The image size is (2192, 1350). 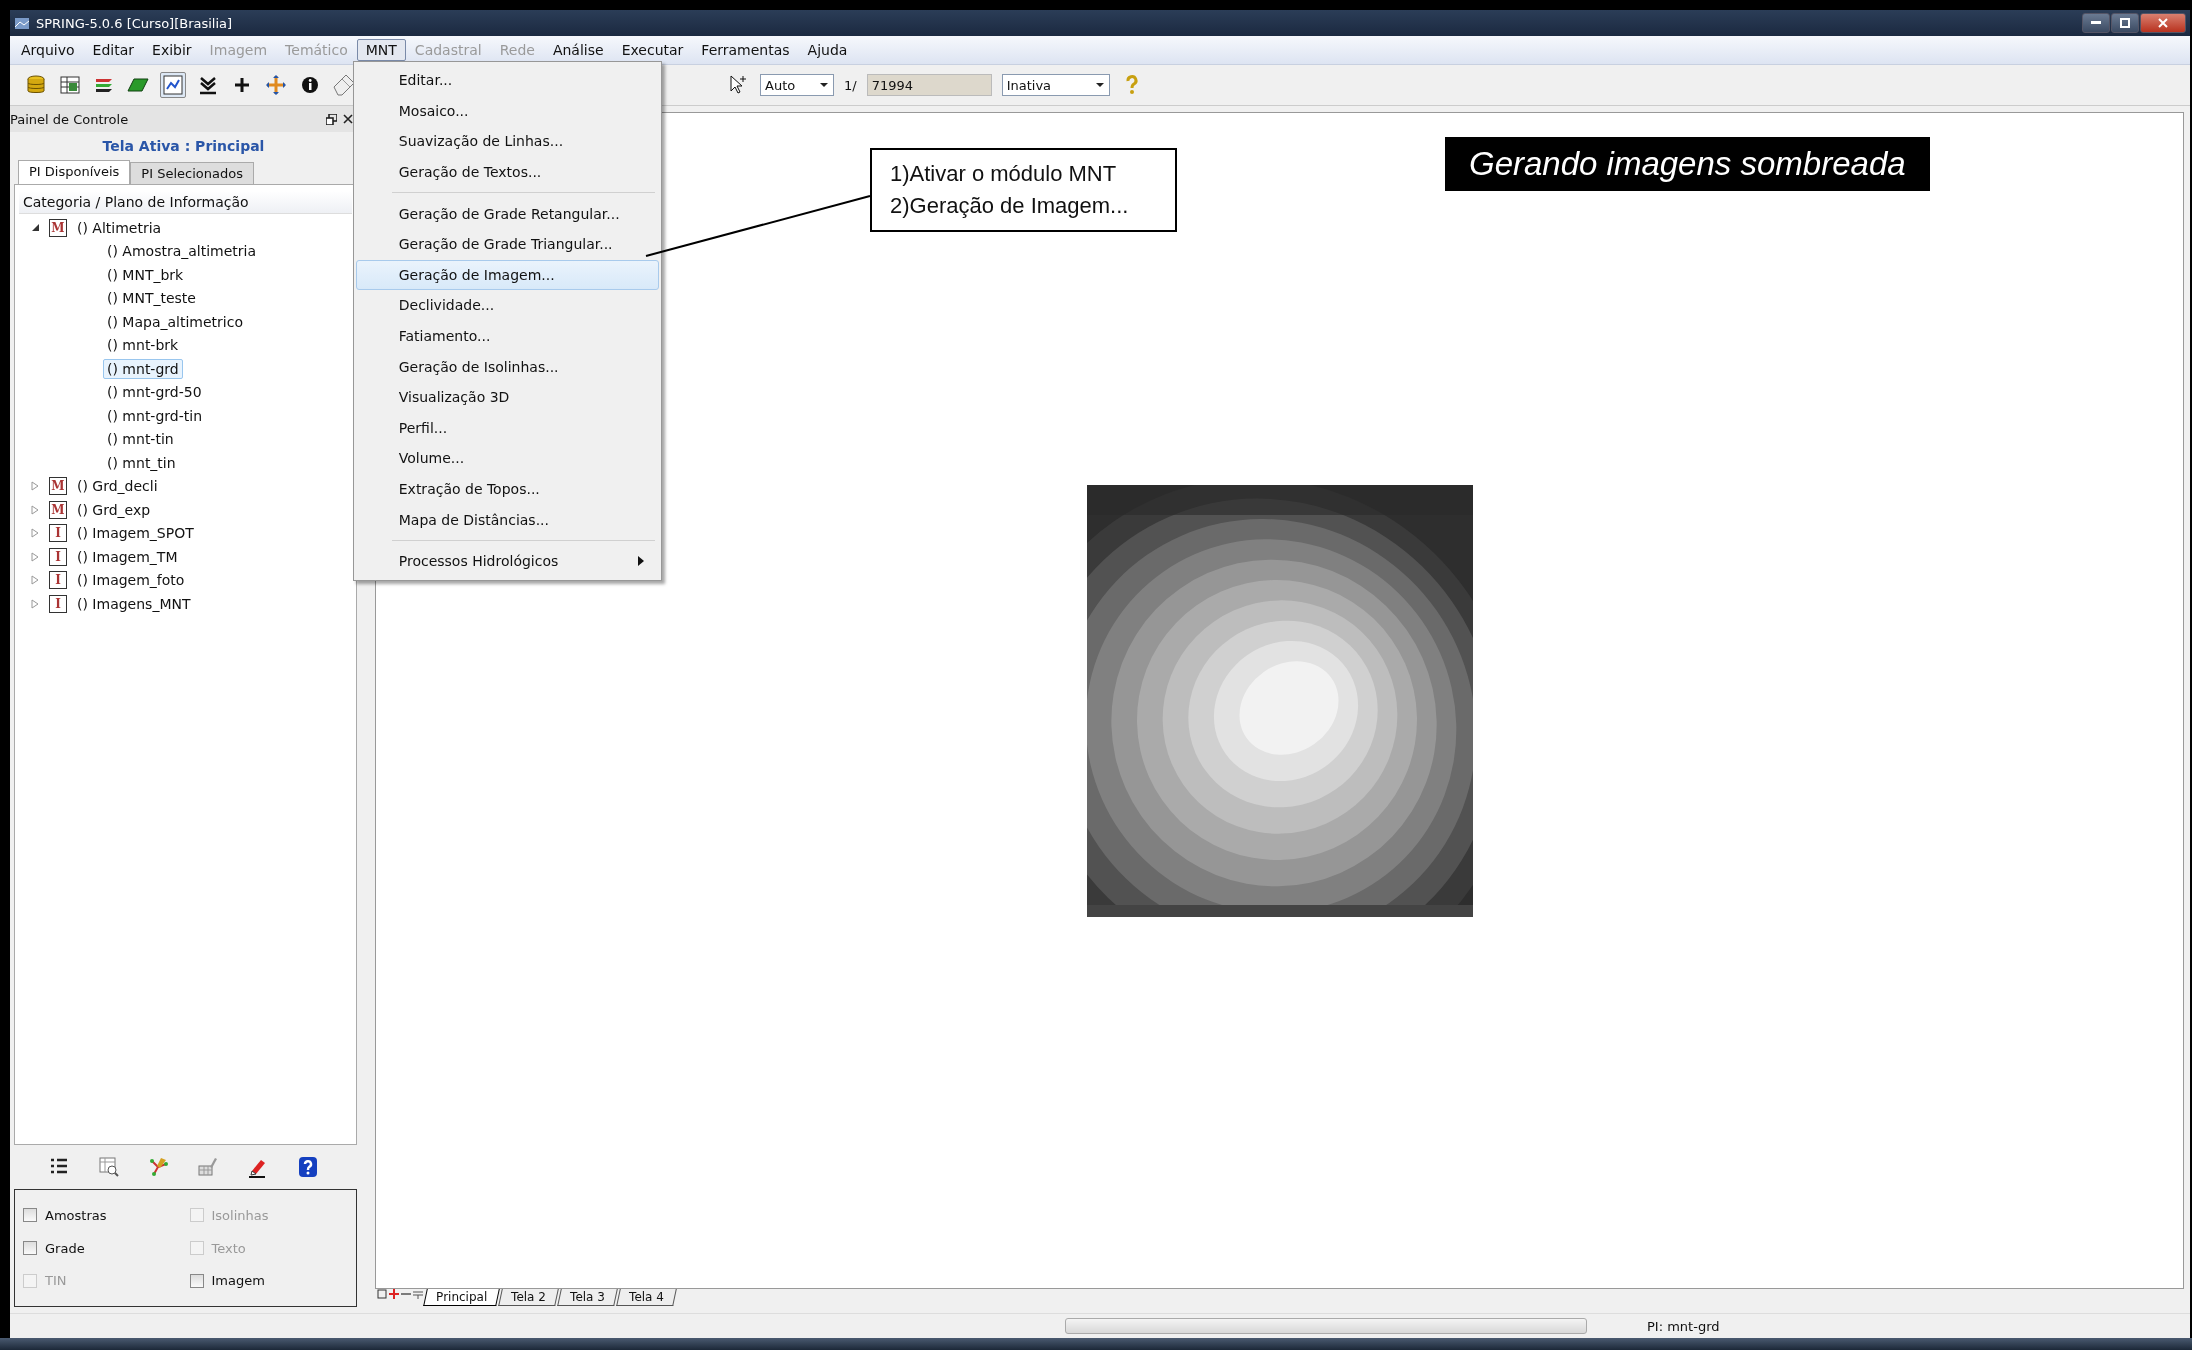 What do you see at coordinates (382, 1294) in the screenshot?
I see `window-icon` at bounding box center [382, 1294].